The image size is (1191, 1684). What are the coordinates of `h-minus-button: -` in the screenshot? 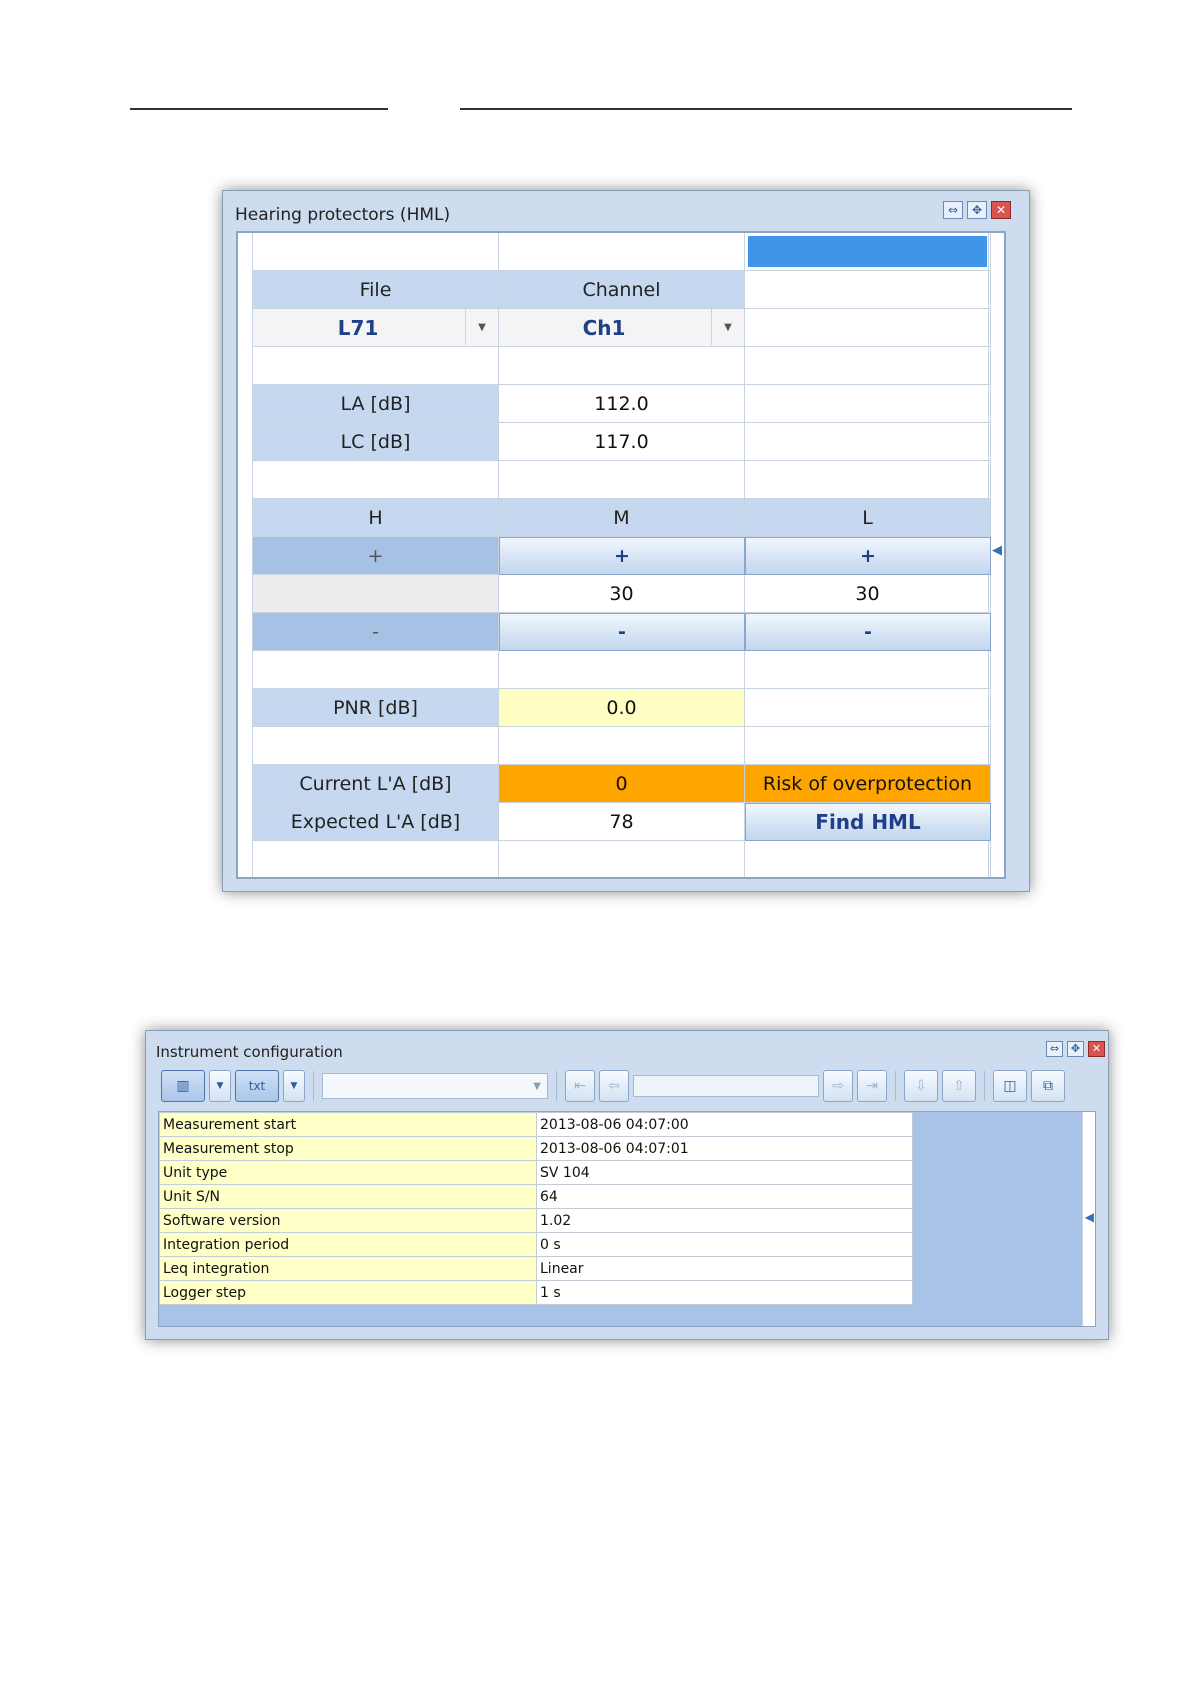 It's located at (376, 632).